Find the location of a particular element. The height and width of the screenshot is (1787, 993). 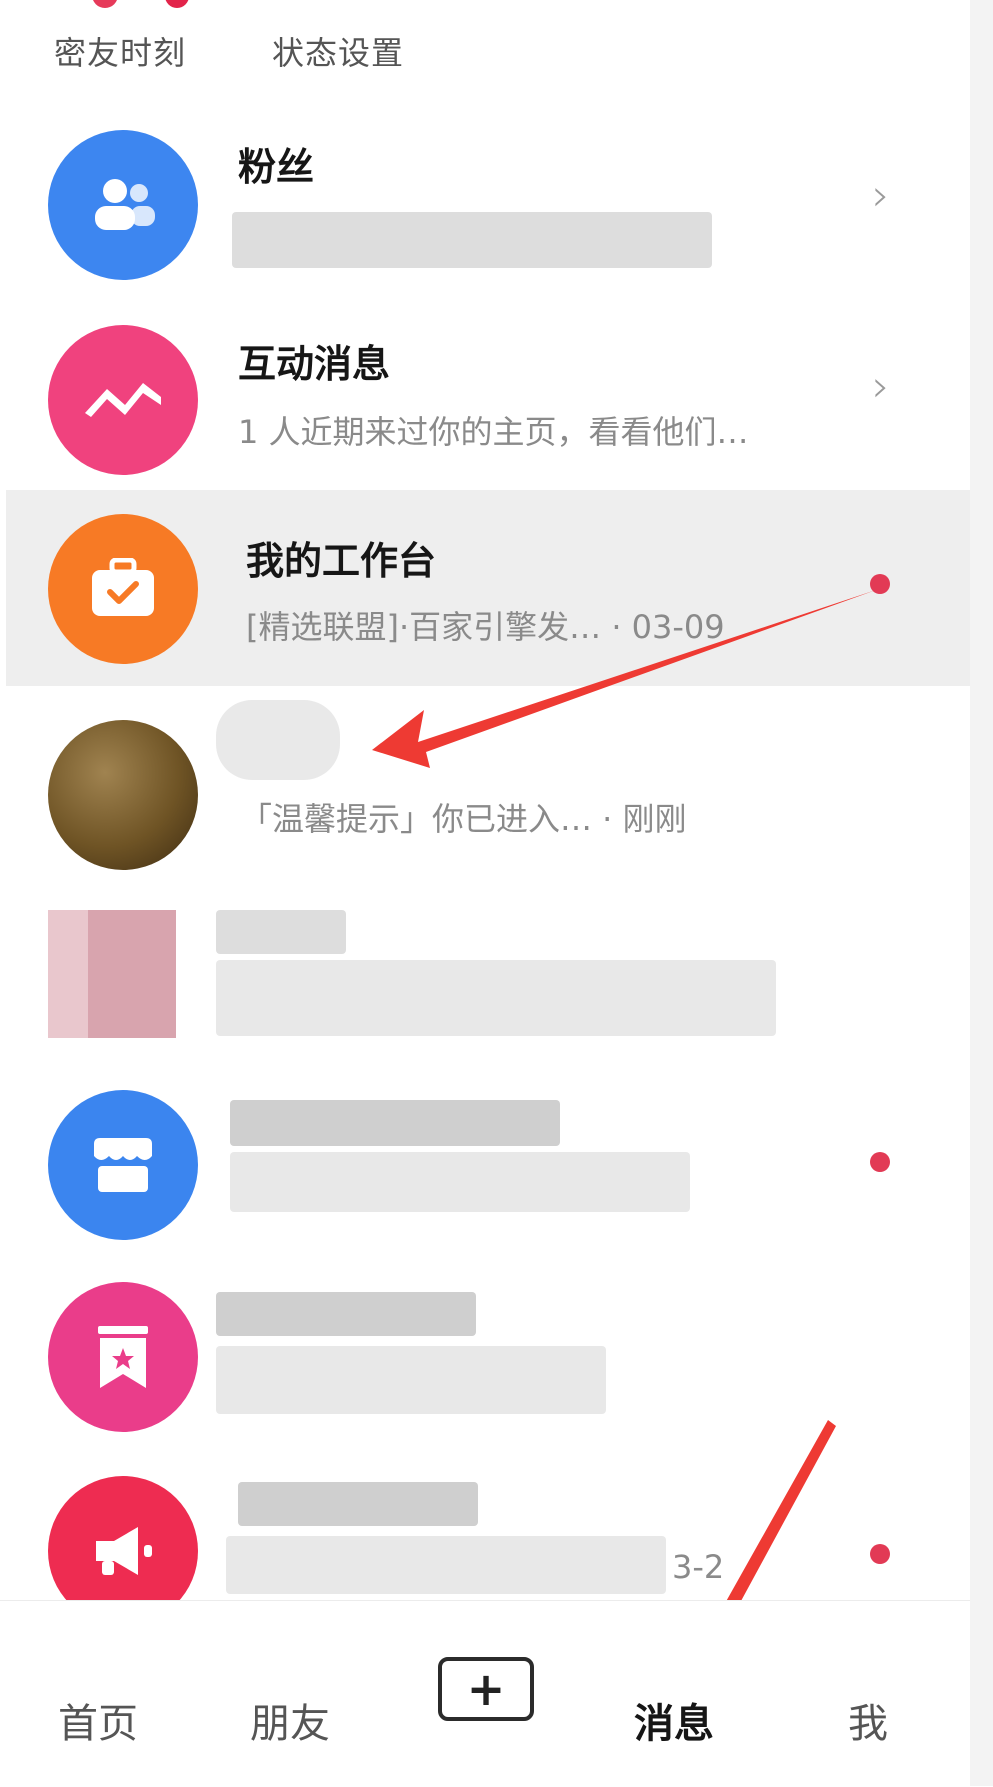

bookmark-row is located at coordinates (485, 1357).